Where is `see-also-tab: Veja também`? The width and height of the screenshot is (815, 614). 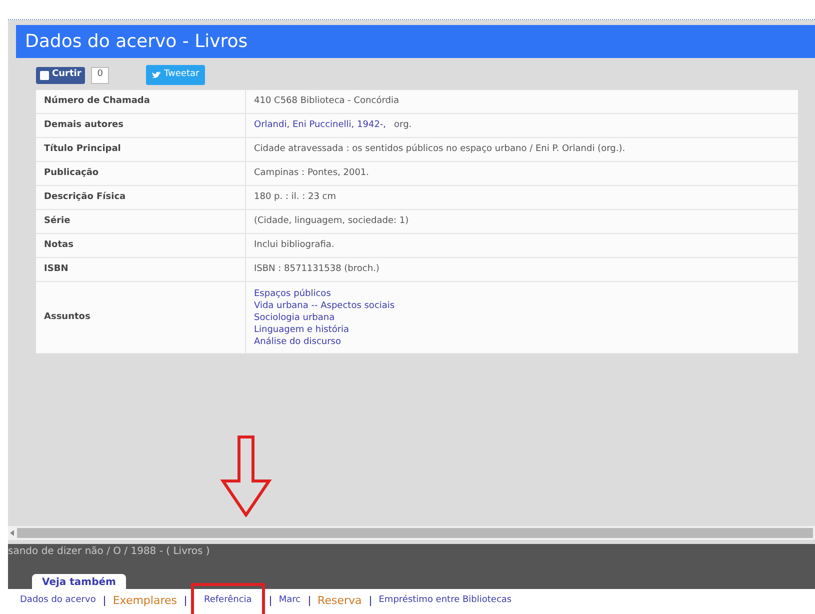
see-also-tab: Veja também is located at coordinates (79, 582).